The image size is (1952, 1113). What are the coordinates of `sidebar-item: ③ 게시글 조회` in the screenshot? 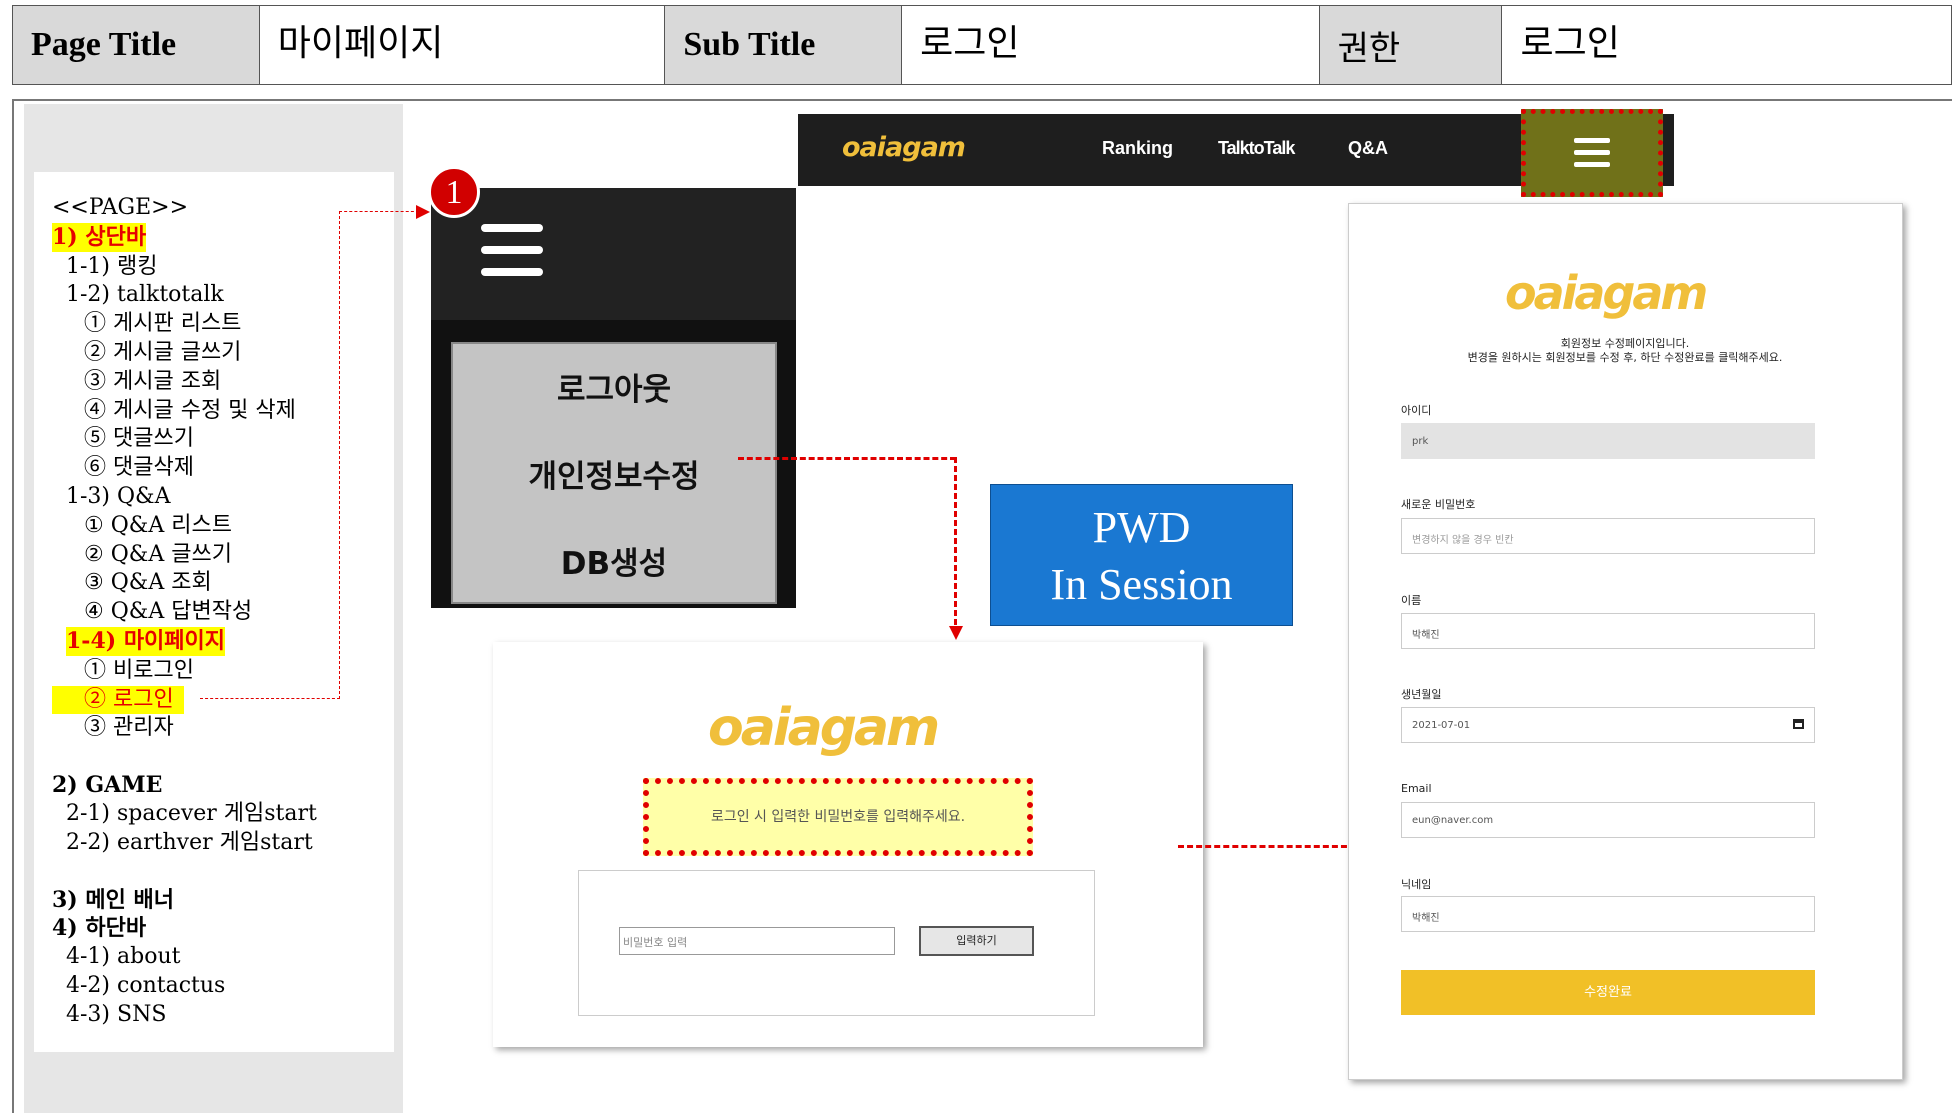 It's located at (153, 381).